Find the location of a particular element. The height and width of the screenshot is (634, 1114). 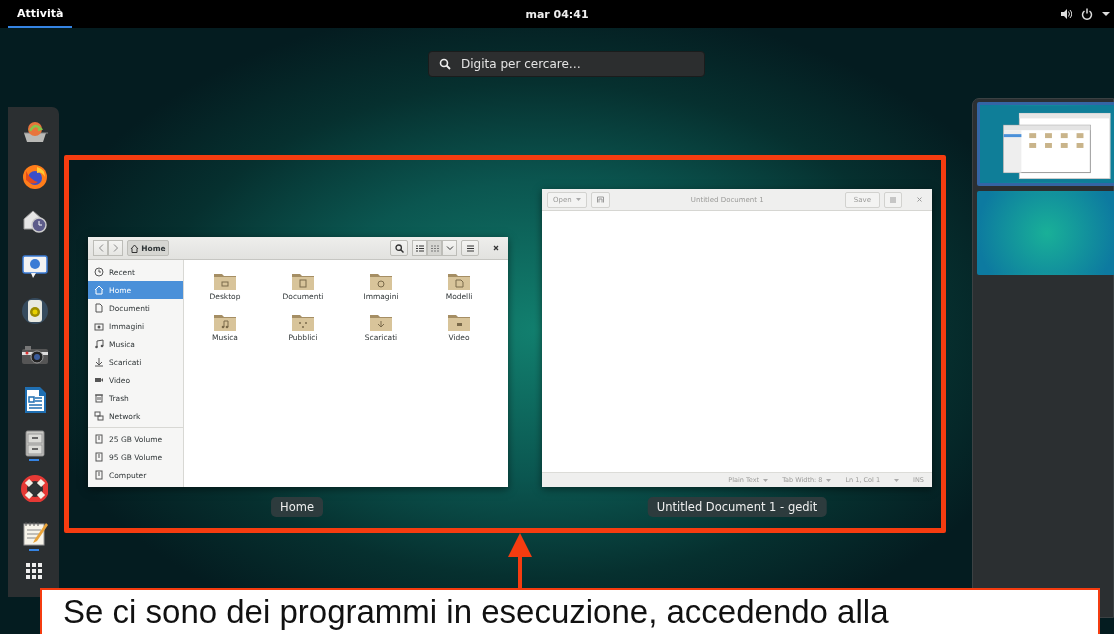

back-icon is located at coordinates (100, 248).